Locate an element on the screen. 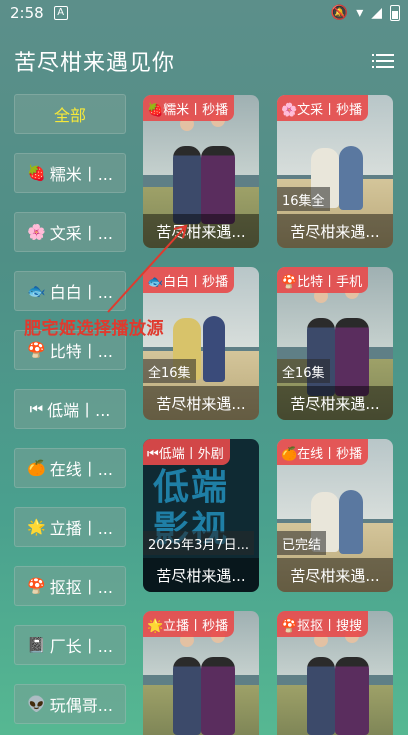  blossom-icon: 🌸 is located at coordinates (36, 232).